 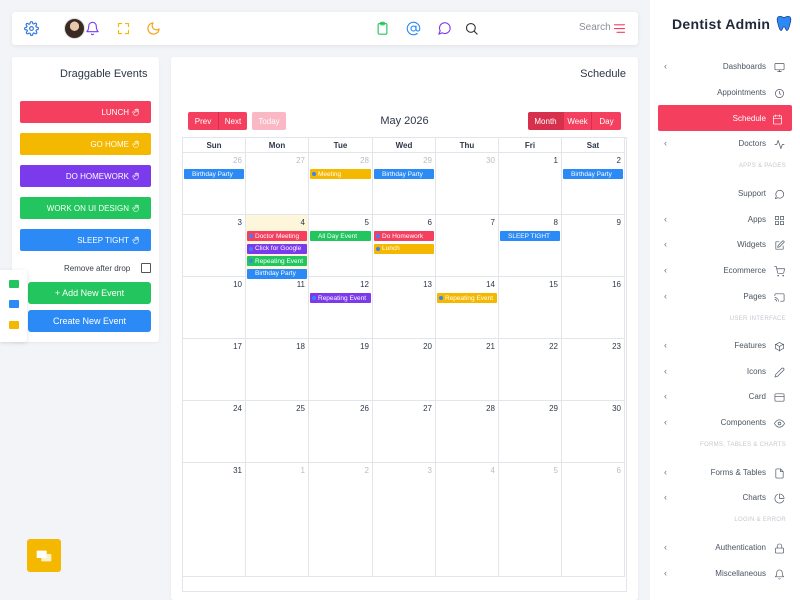 What do you see at coordinates (341, 308) in the screenshot?
I see `calendar-day-cell: 12 Repeating Event` at bounding box center [341, 308].